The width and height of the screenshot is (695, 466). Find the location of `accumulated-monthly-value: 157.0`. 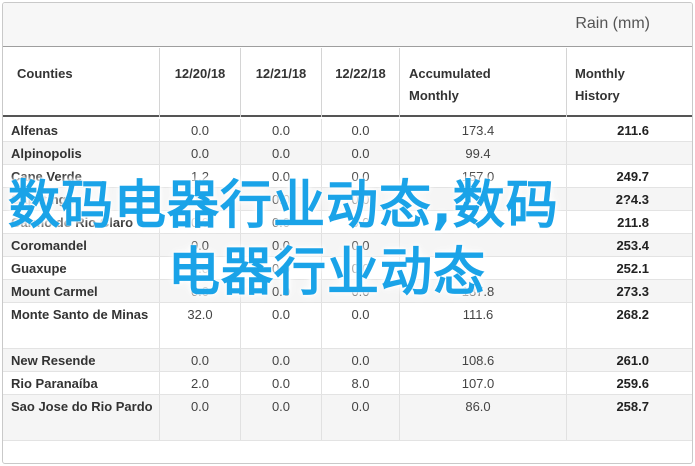

accumulated-monthly-value: 157.0 is located at coordinates (482, 176).